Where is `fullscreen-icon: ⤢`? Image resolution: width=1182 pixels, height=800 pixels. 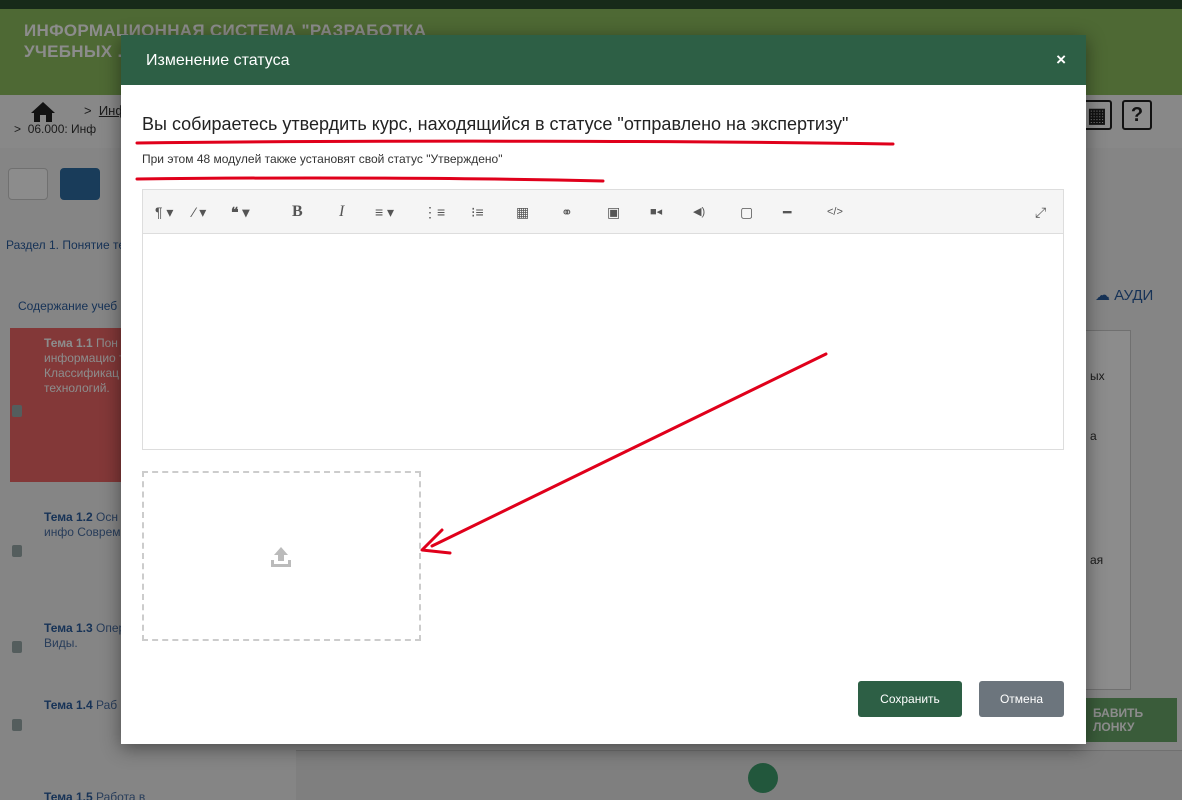
fullscreen-icon: ⤢ is located at coordinates (1040, 212).